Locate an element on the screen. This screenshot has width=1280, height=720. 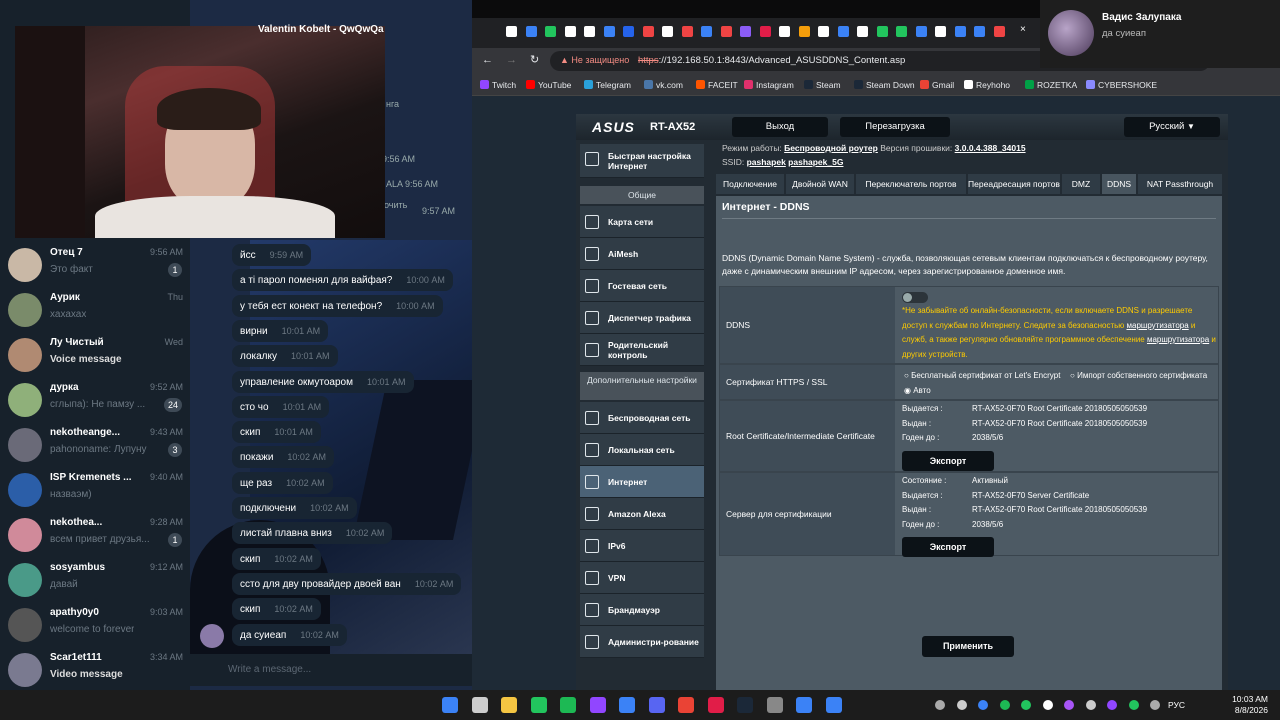
sidebar-item-general: Диспетчер трафика is located at coordinates (642, 318).